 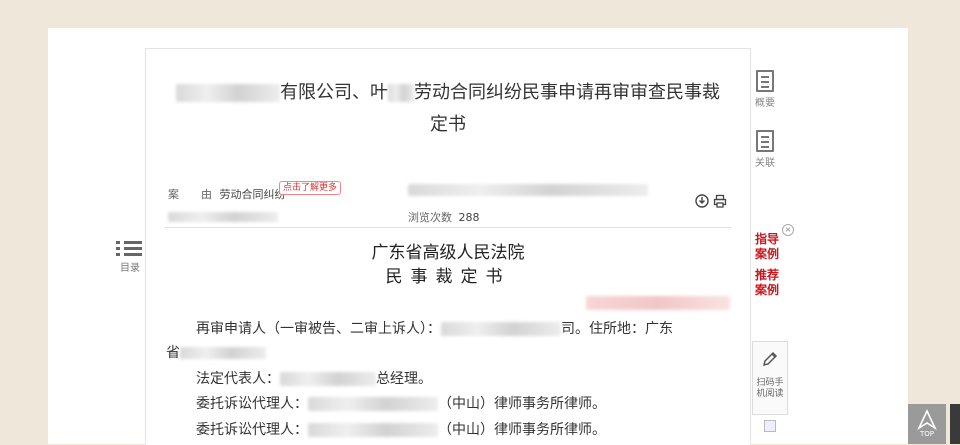 What do you see at coordinates (720, 201) in the screenshot?
I see `print-icon` at bounding box center [720, 201].